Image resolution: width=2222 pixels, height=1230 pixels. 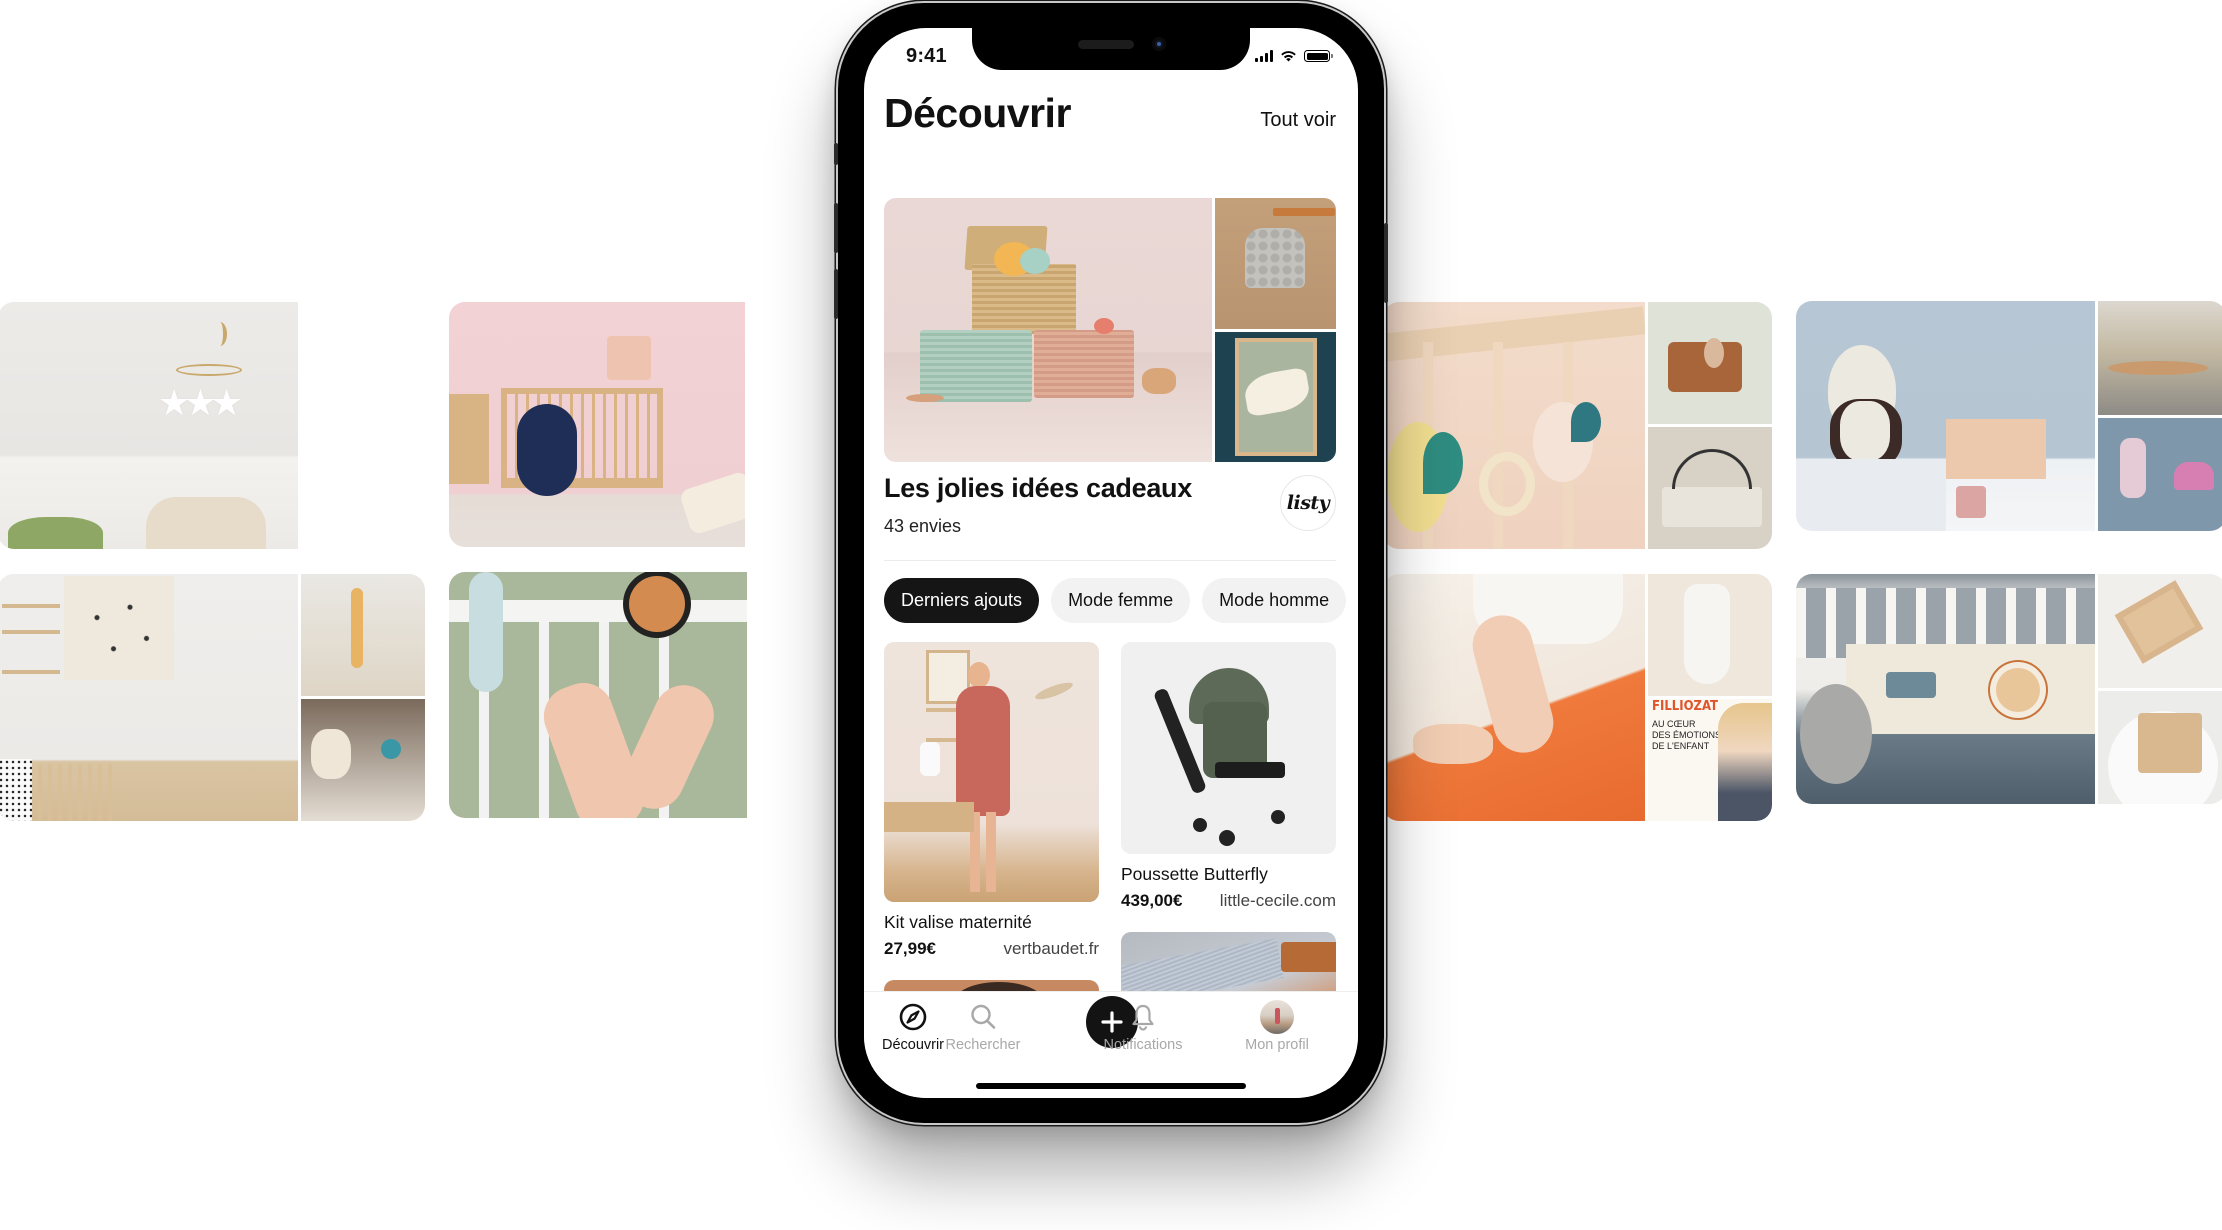 What do you see at coordinates (1308, 503) in the screenshot?
I see `brand-logo: listy` at bounding box center [1308, 503].